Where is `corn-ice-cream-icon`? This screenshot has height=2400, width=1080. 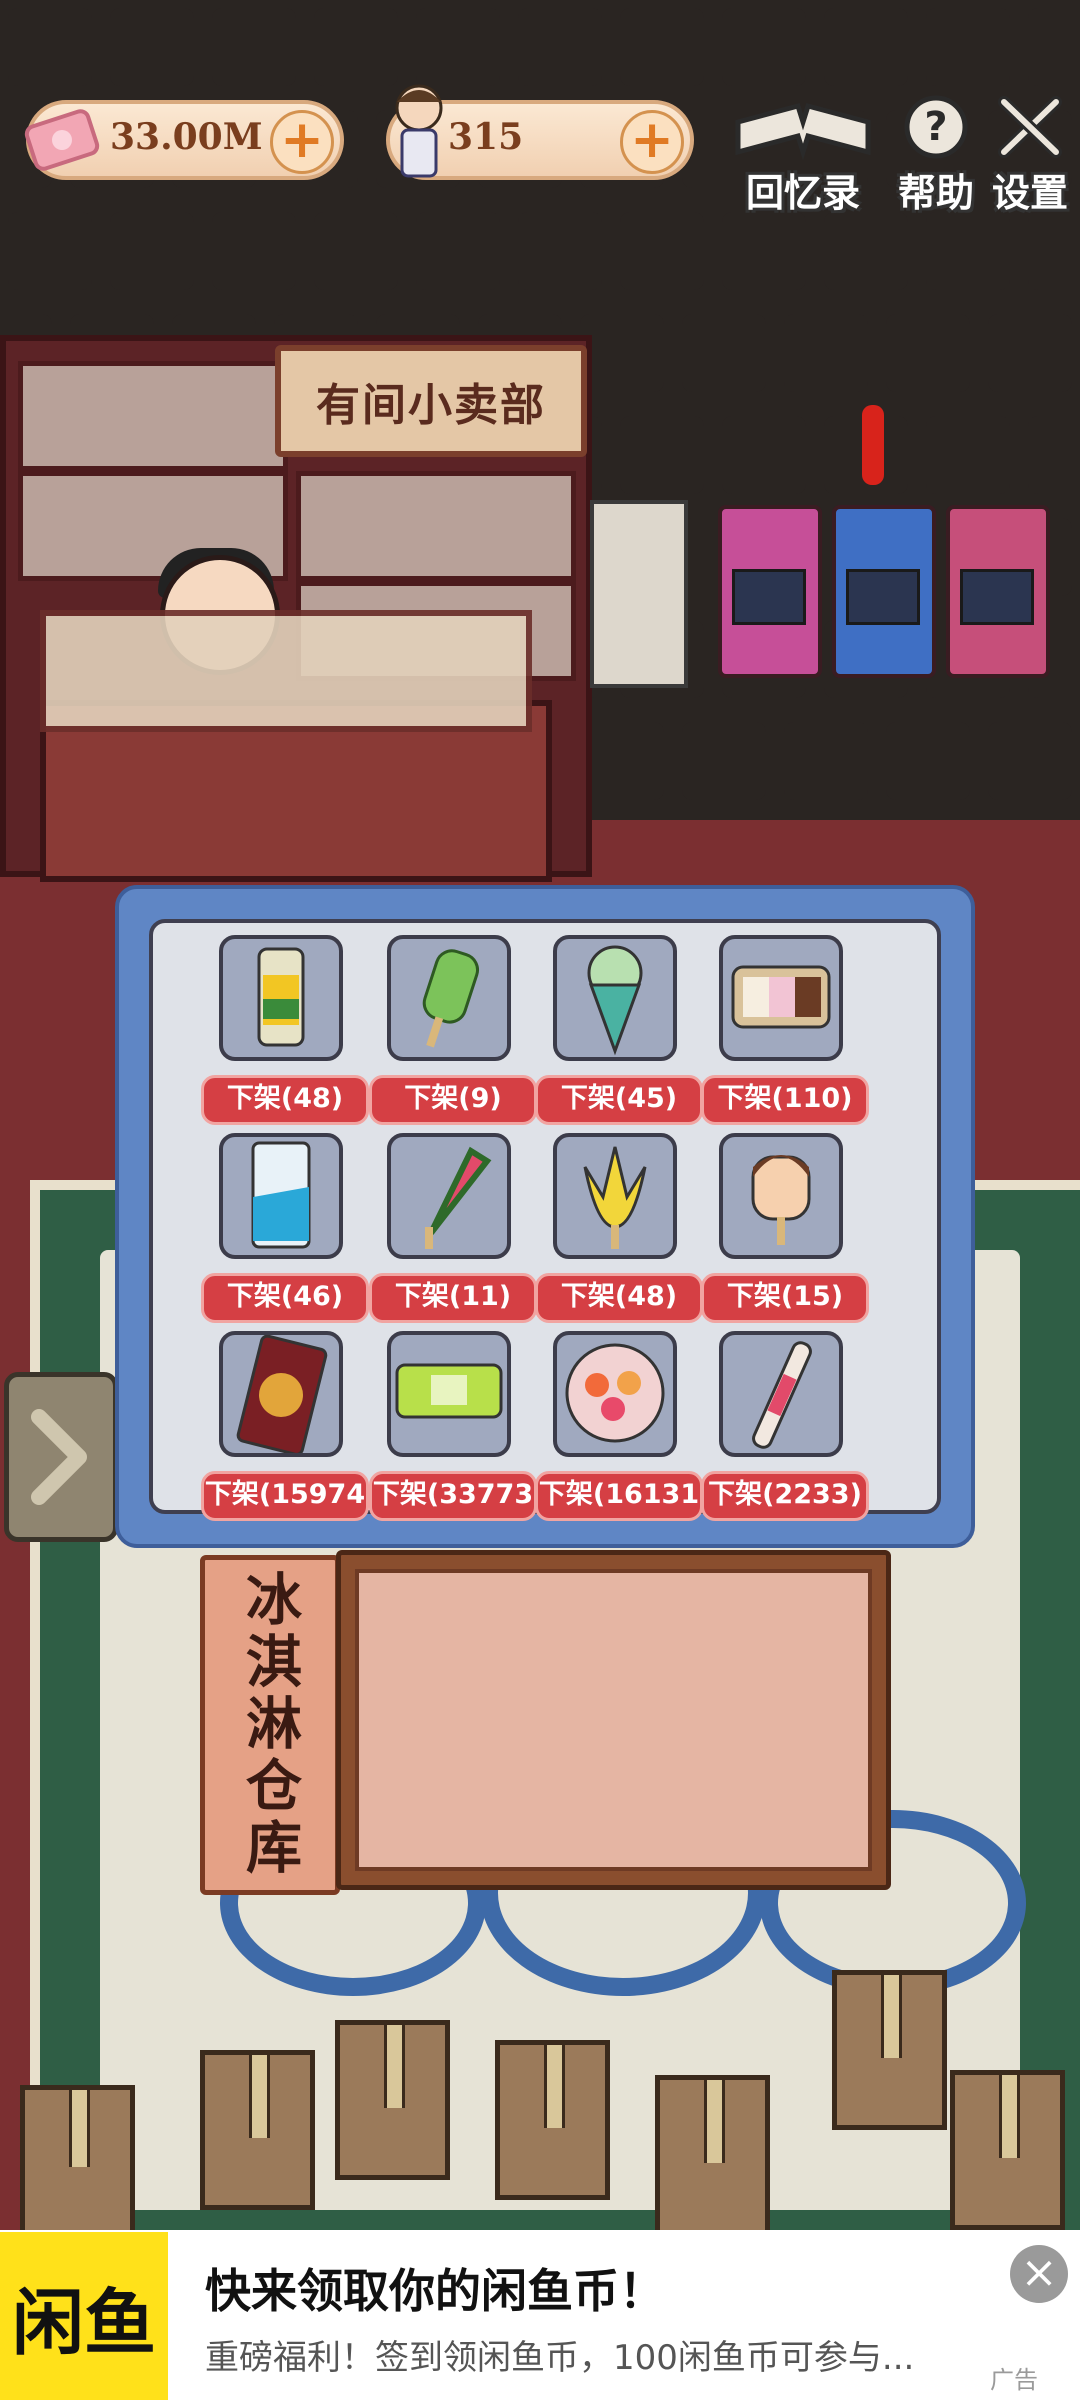 corn-ice-cream-icon is located at coordinates (281, 998).